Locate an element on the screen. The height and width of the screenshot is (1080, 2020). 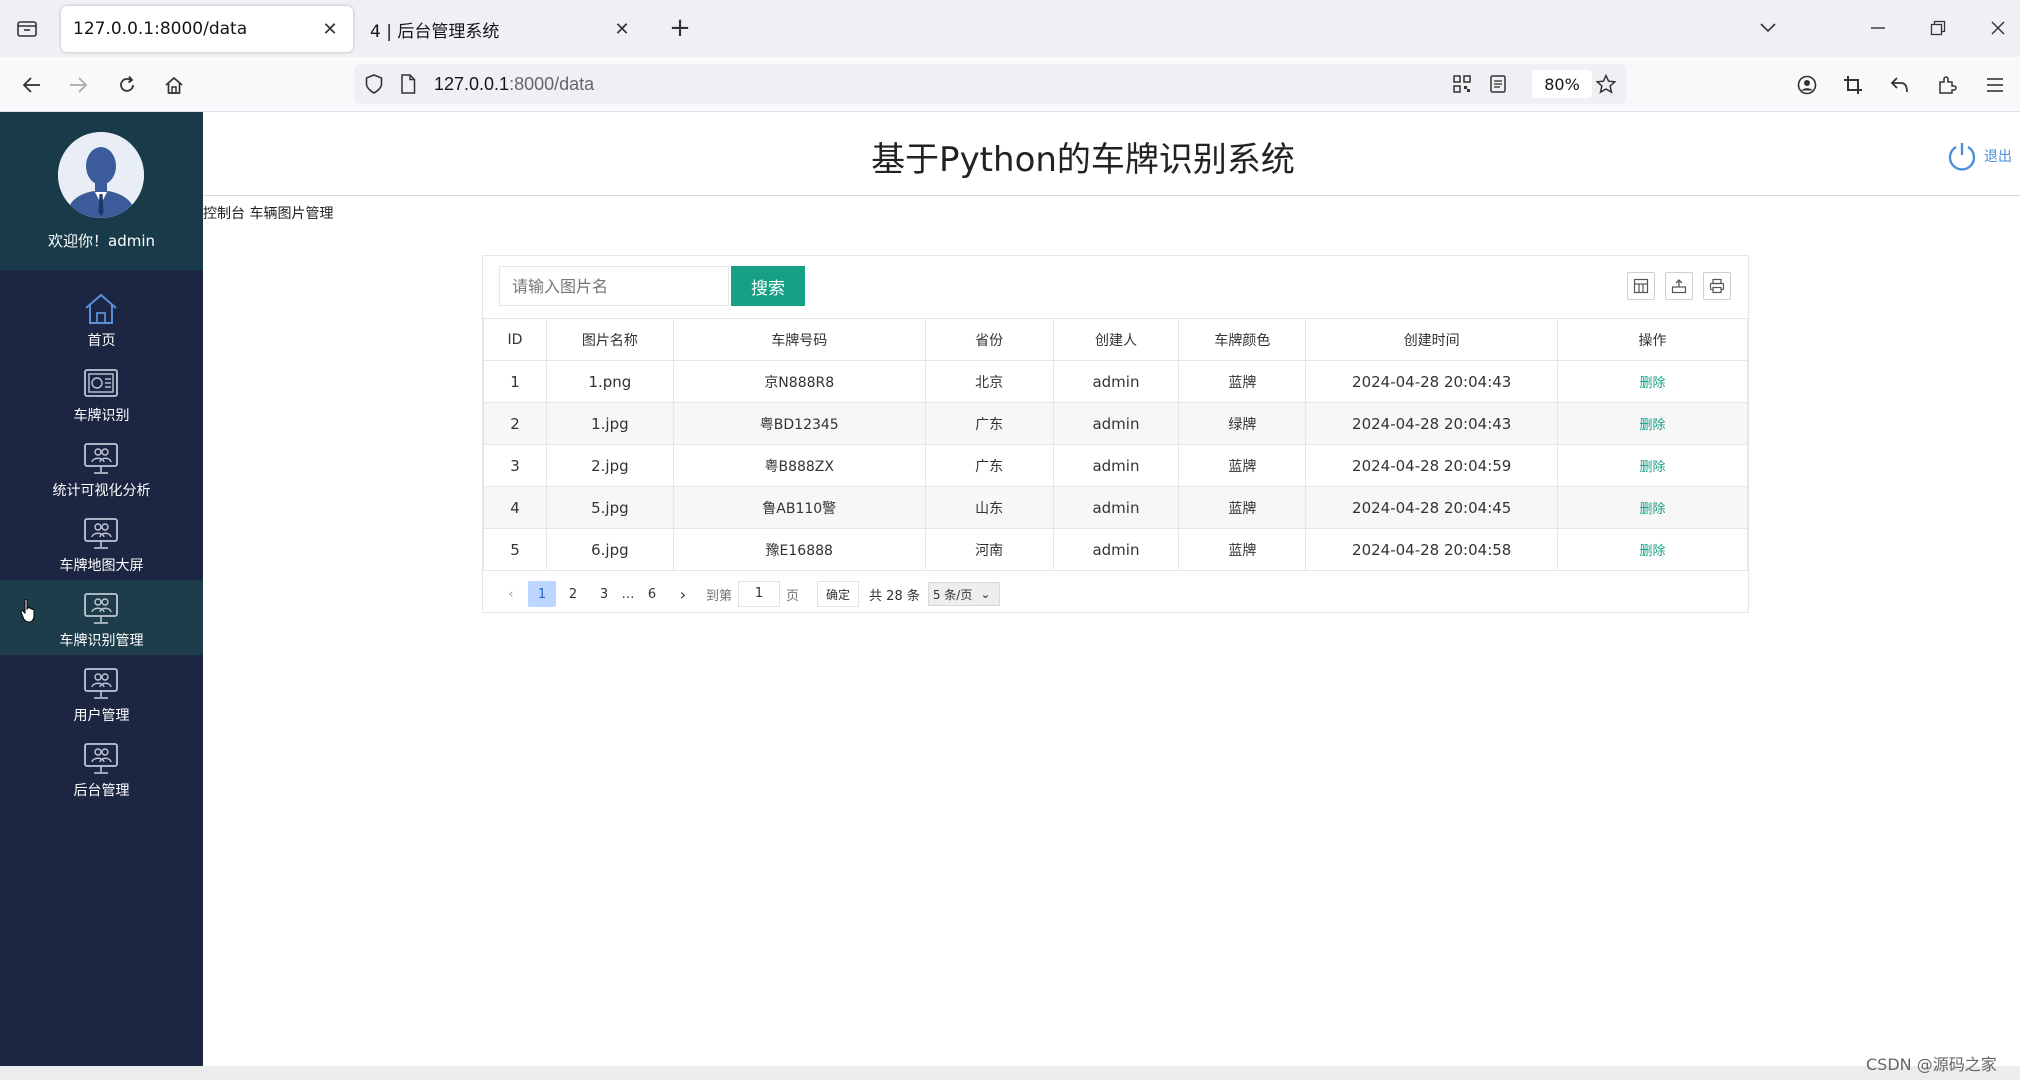
cell-province: 广东 is located at coordinates (989, 465).